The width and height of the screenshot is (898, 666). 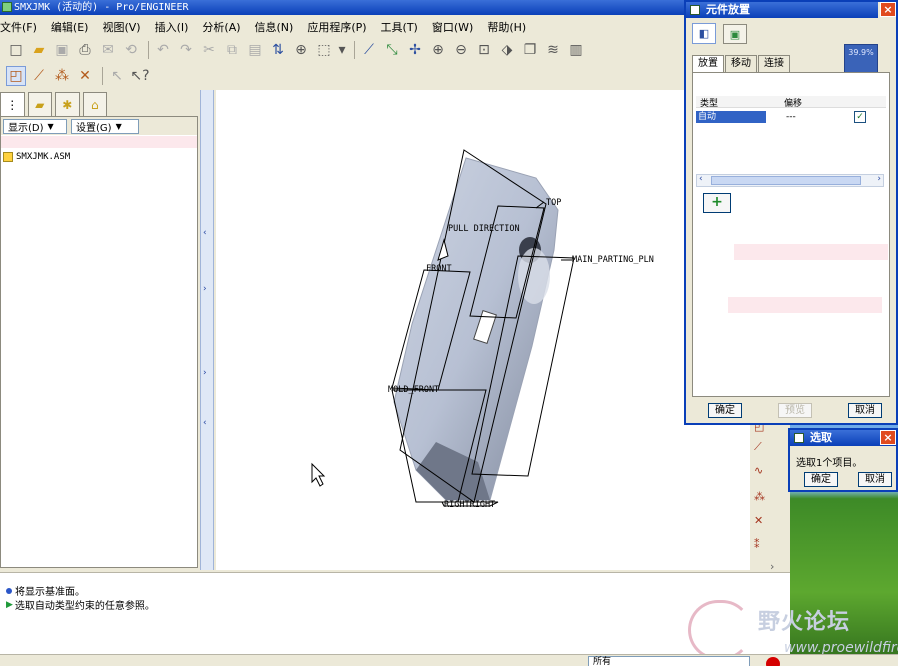 What do you see at coordinates (336, 27) in the screenshot?
I see `menu-applications: 应用程序(P)` at bounding box center [336, 27].